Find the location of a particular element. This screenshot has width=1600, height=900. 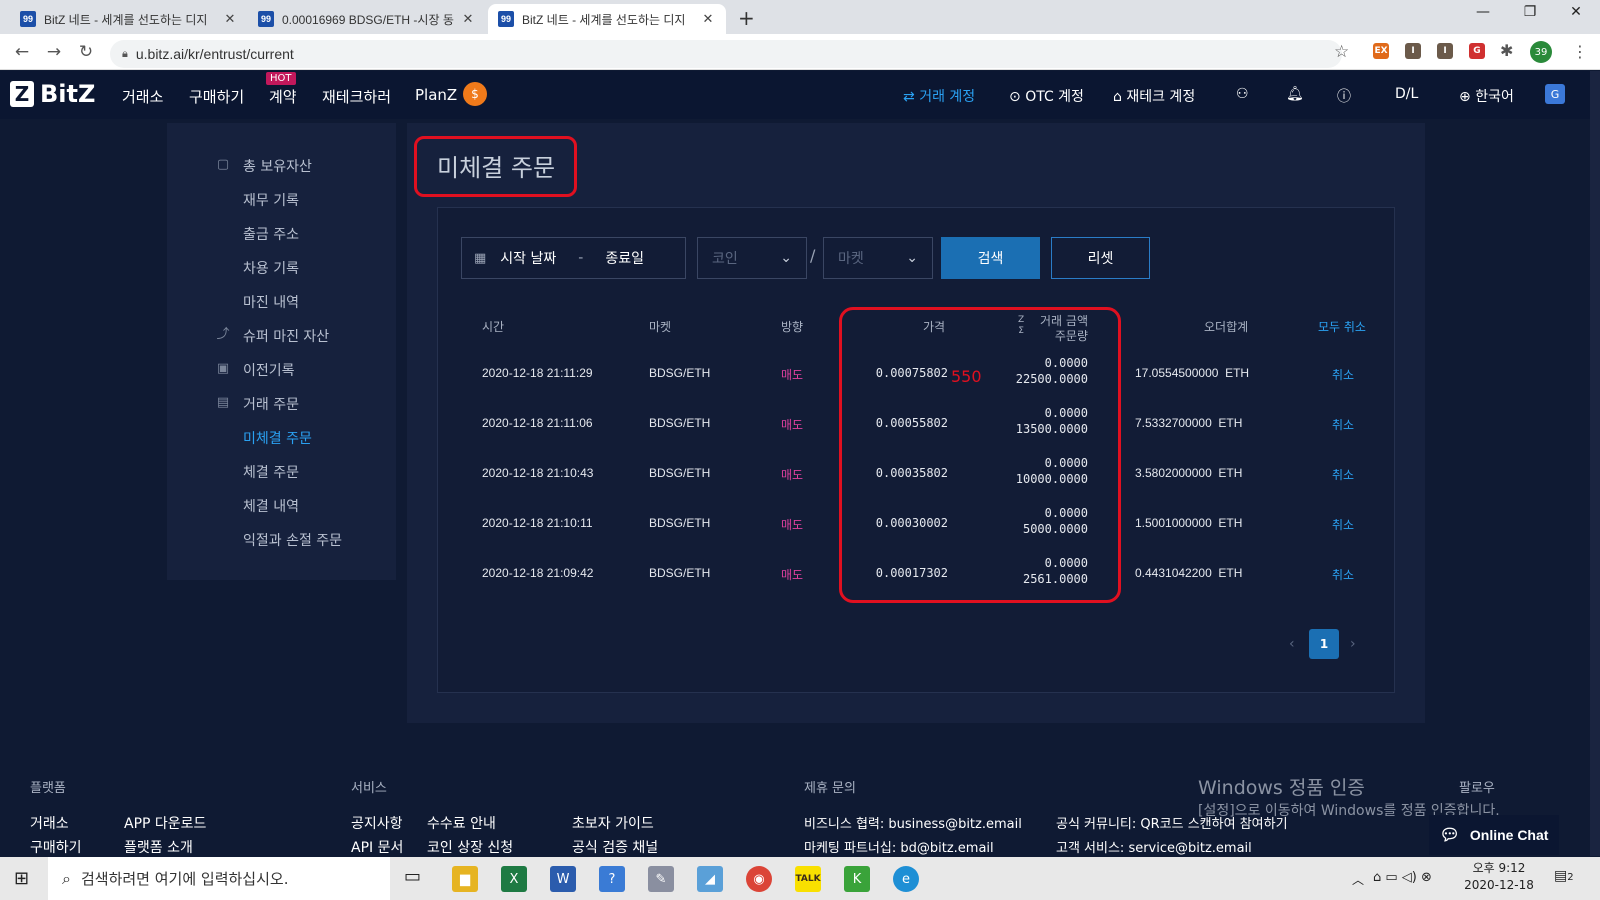

nav-finance: 재테크하러 is located at coordinates (356, 96).